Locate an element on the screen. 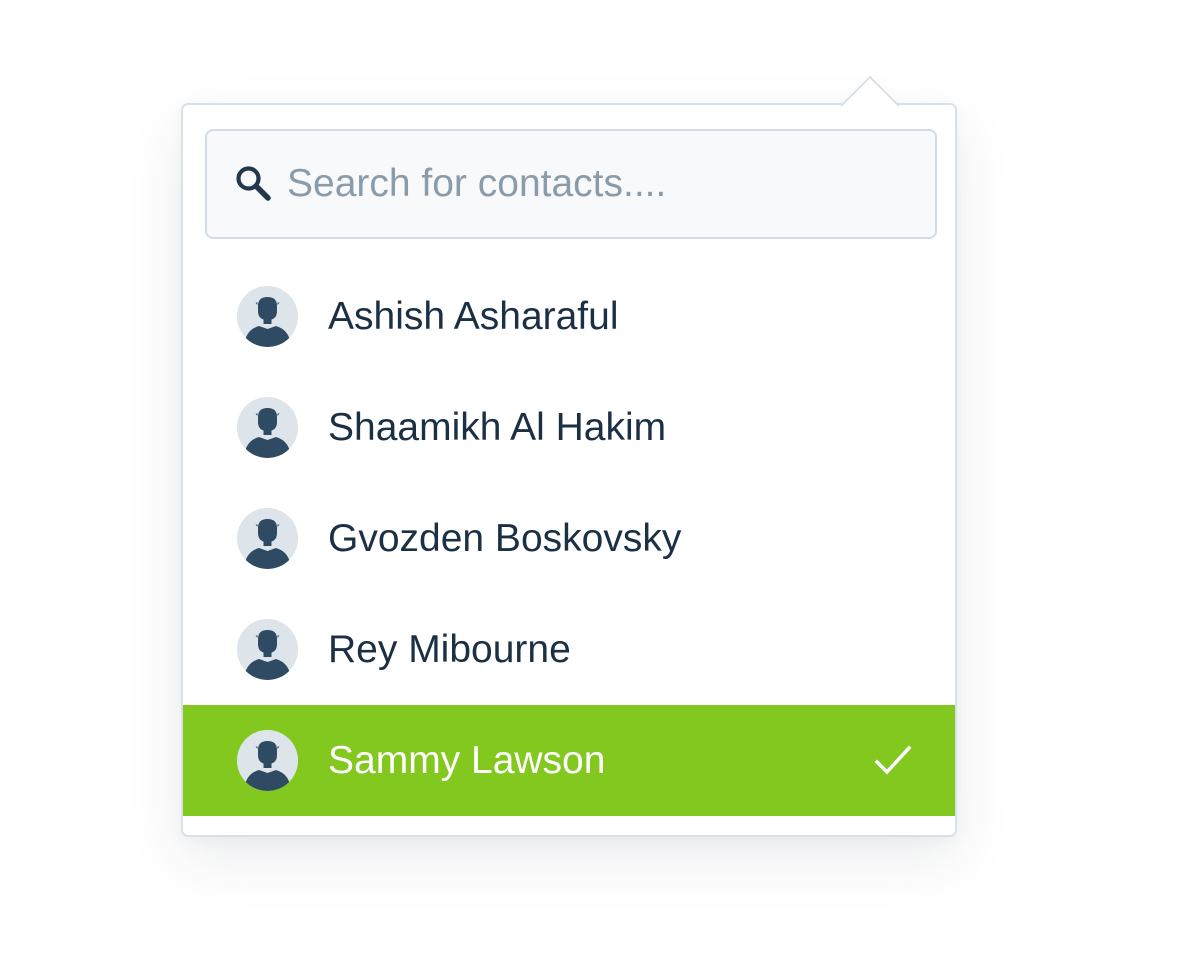  contact-name: Ashish Asharaful is located at coordinates (473, 316).